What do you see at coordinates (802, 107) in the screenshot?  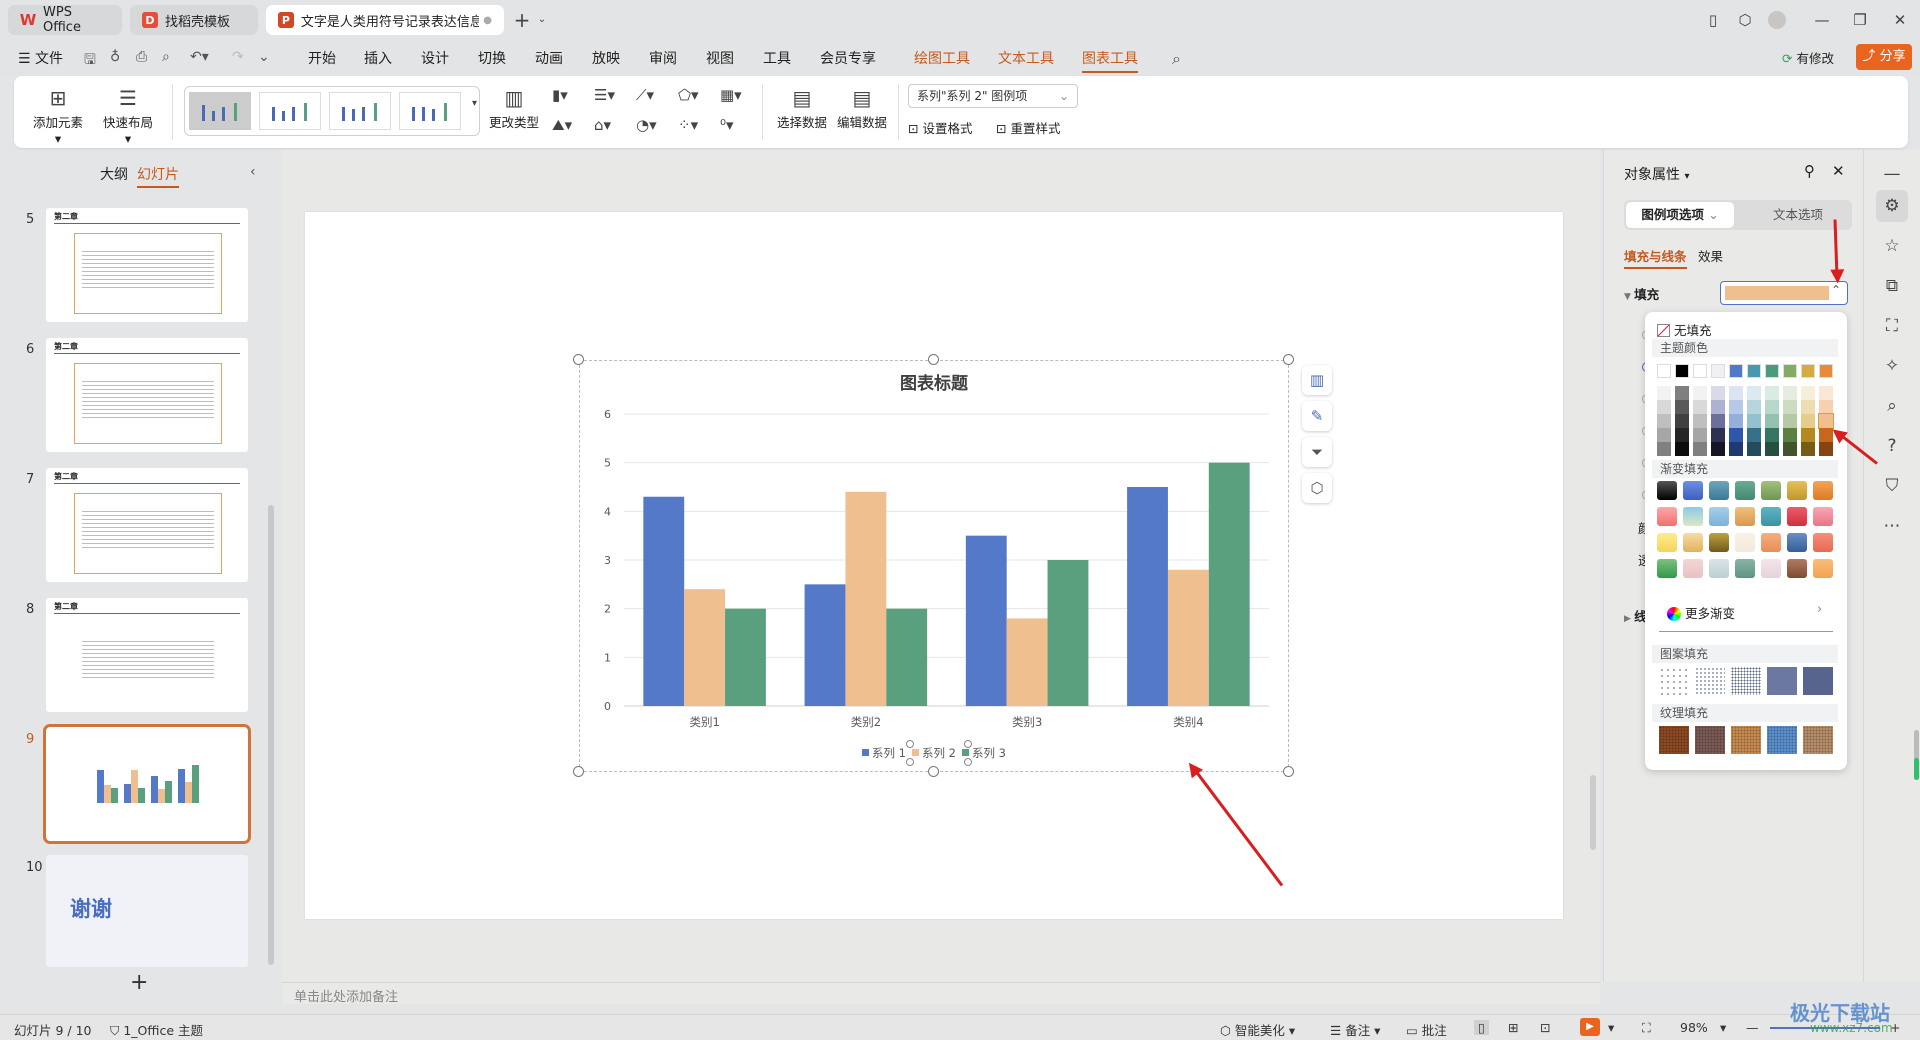 I see `select-data-button: ▤ 选择数据` at bounding box center [802, 107].